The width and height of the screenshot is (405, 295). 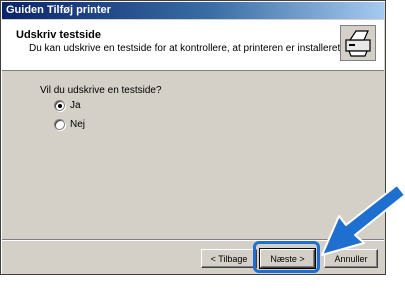 I want to click on pointer-arrow-icon, so click(x=363, y=220).